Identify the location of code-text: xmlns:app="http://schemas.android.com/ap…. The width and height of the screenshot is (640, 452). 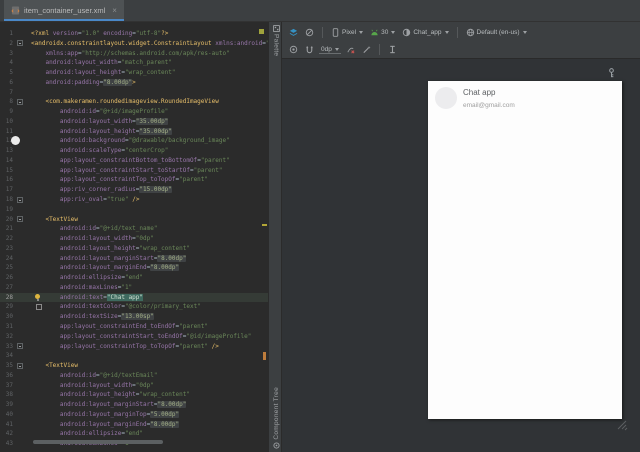
(146, 54).